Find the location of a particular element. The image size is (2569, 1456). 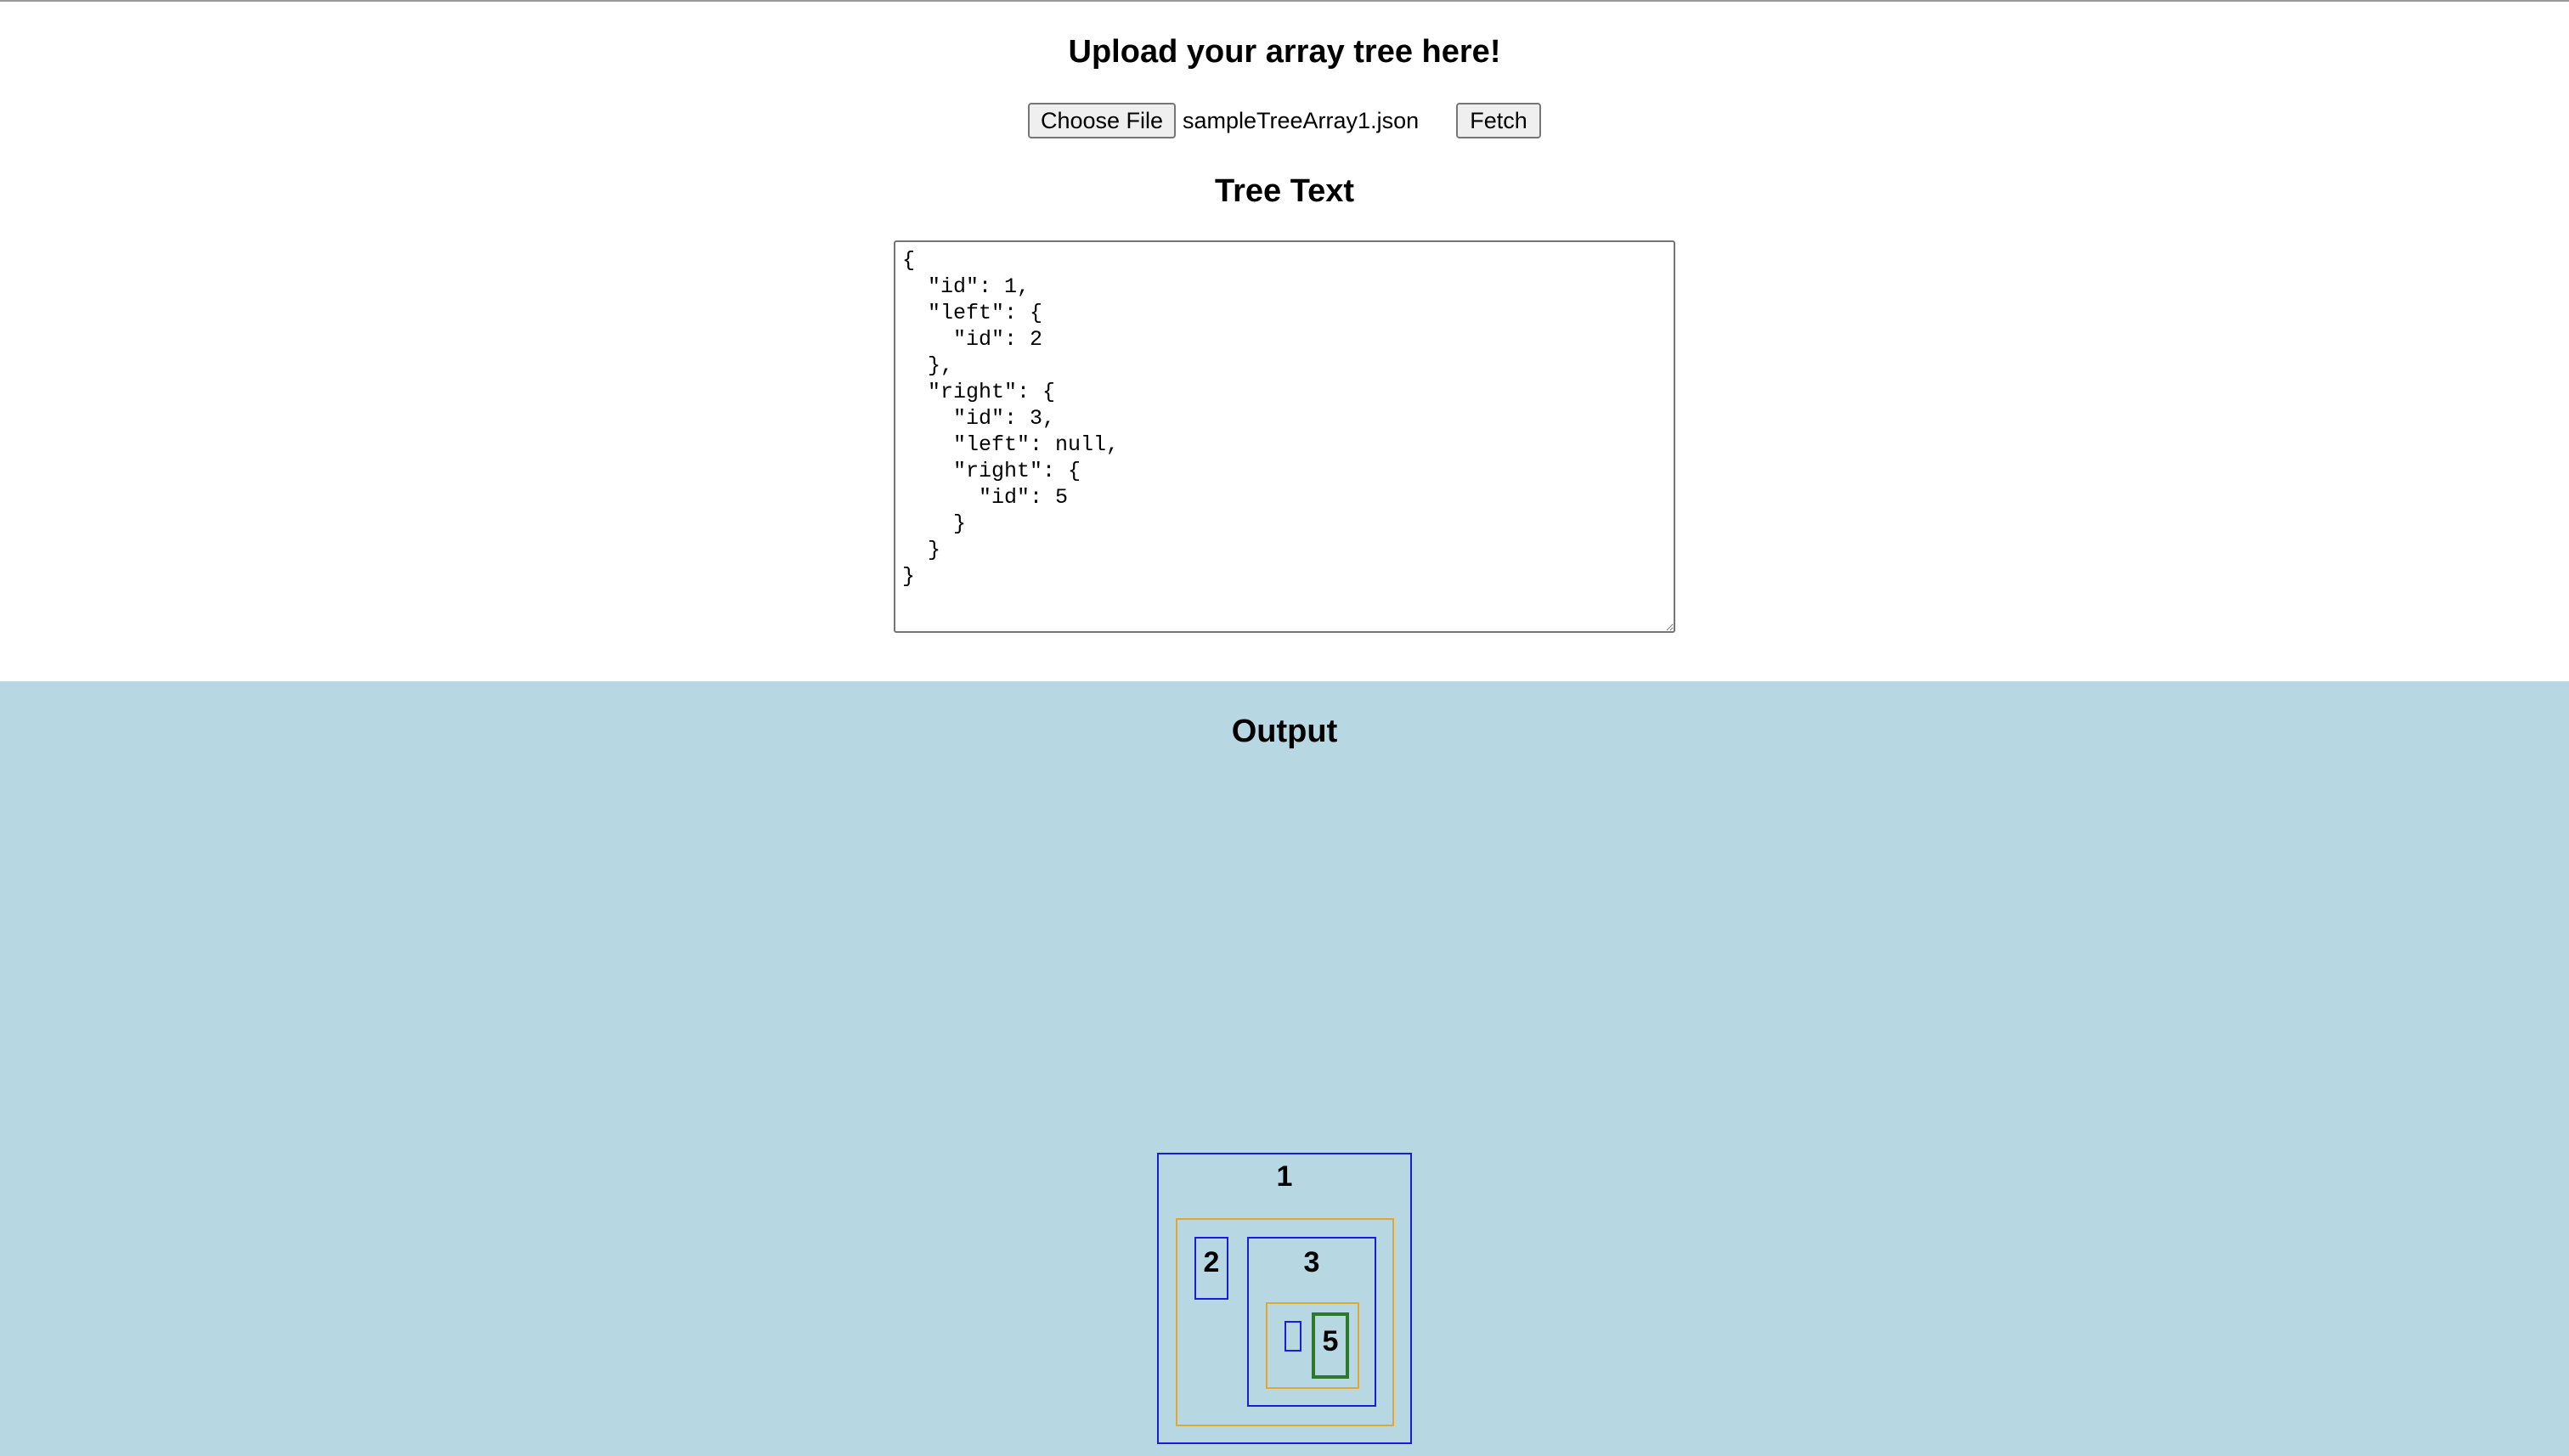

upload-title: Upload your array tree here! is located at coordinates (1284, 52).